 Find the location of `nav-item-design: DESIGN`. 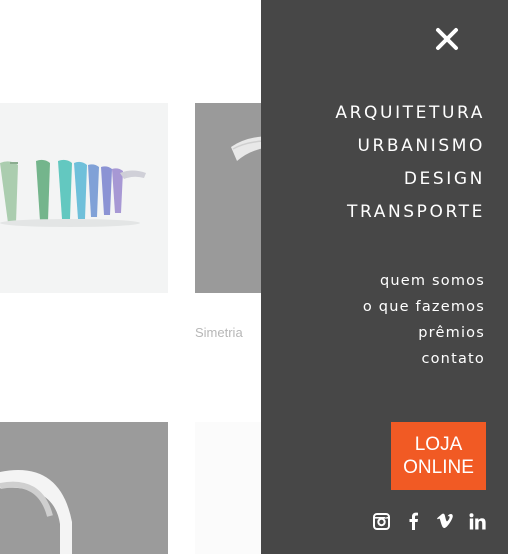

nav-item-design: DESIGN is located at coordinates (410, 179).